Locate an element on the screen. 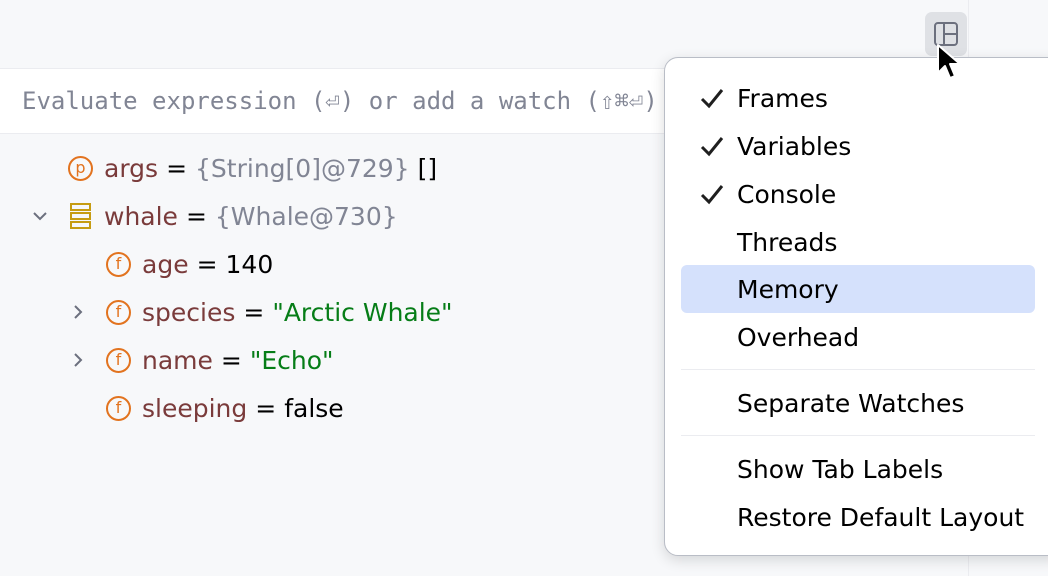  variable-name: args is located at coordinates (131, 168).